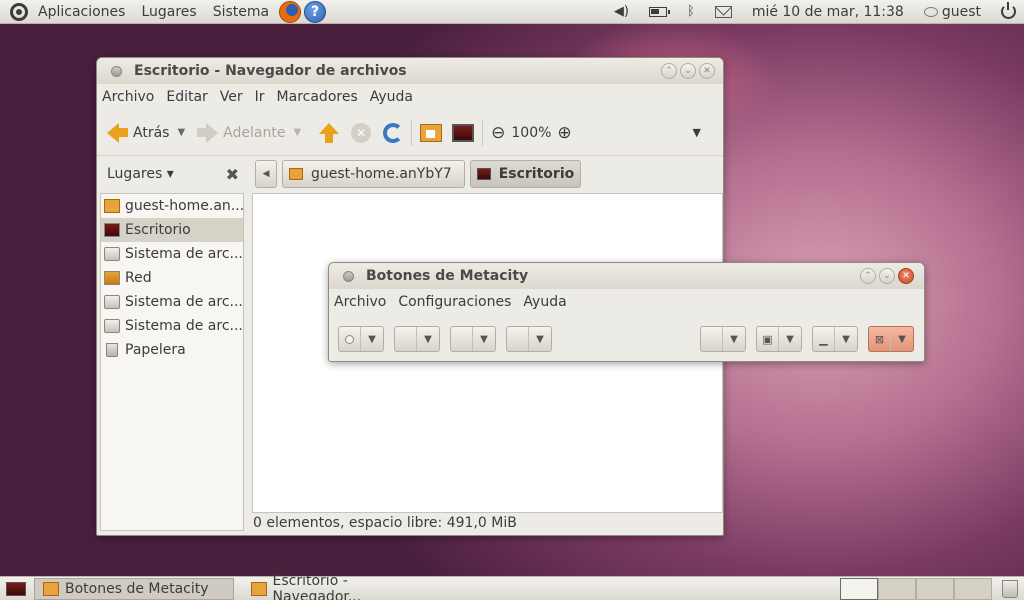  I want to click on back-button: Atrás, so click(138, 132).